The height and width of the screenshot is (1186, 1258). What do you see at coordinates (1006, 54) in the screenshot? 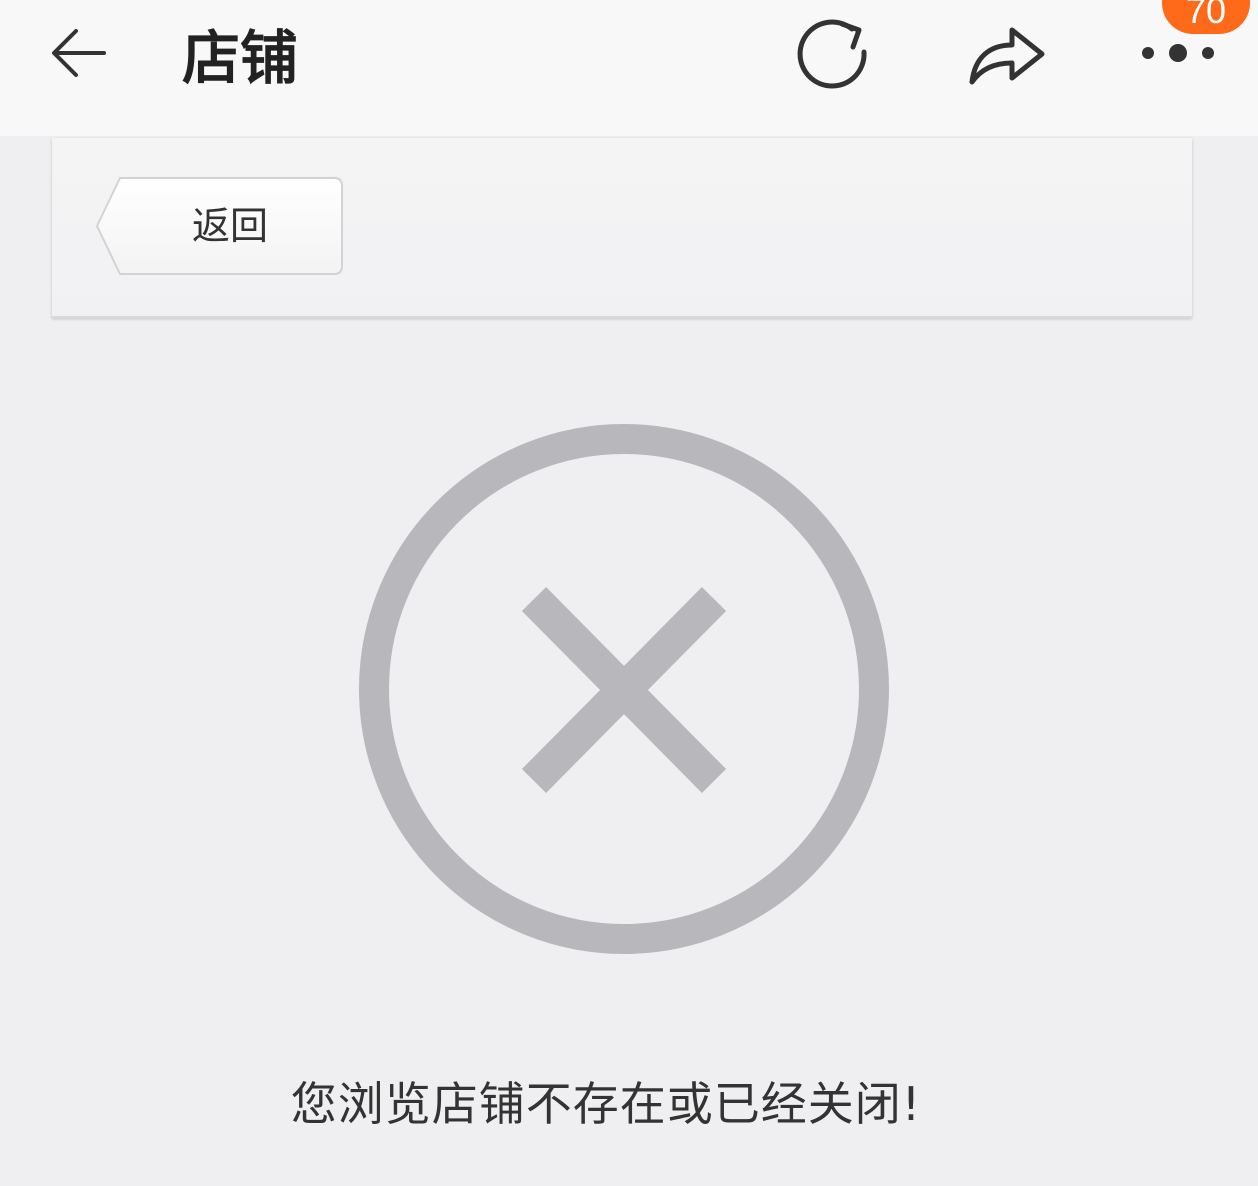
I see `share-icon` at bounding box center [1006, 54].